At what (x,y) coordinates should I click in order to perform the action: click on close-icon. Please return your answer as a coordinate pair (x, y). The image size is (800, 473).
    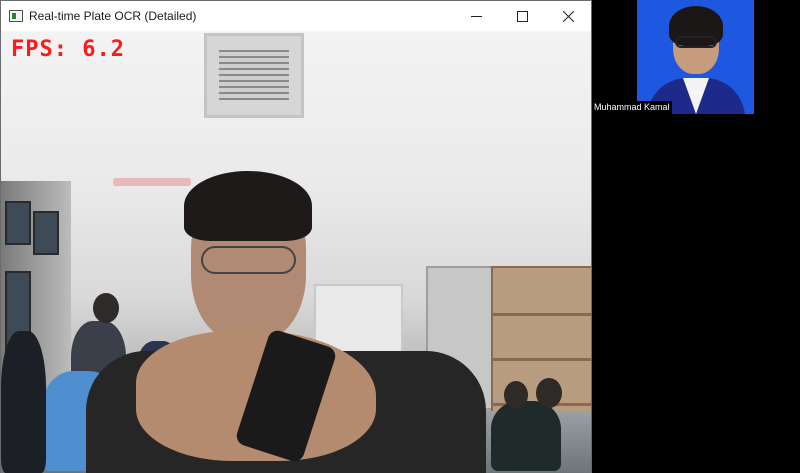
    Looking at the image, I should click on (568, 16).